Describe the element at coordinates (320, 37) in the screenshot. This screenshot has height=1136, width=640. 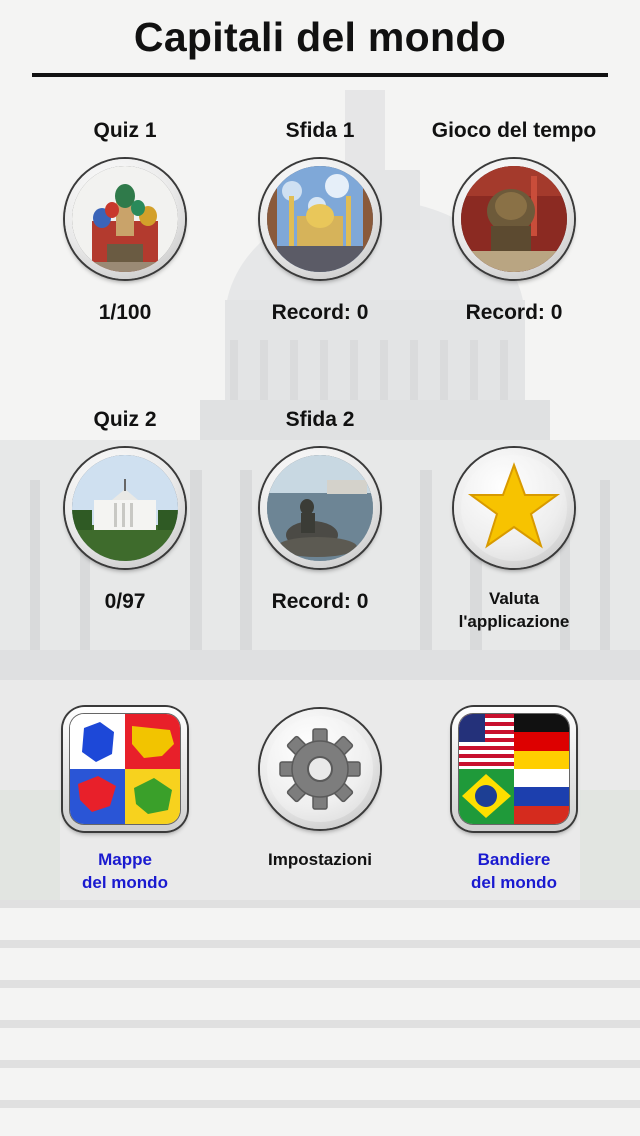
I see `app-title: Capitali del mondo` at that location.